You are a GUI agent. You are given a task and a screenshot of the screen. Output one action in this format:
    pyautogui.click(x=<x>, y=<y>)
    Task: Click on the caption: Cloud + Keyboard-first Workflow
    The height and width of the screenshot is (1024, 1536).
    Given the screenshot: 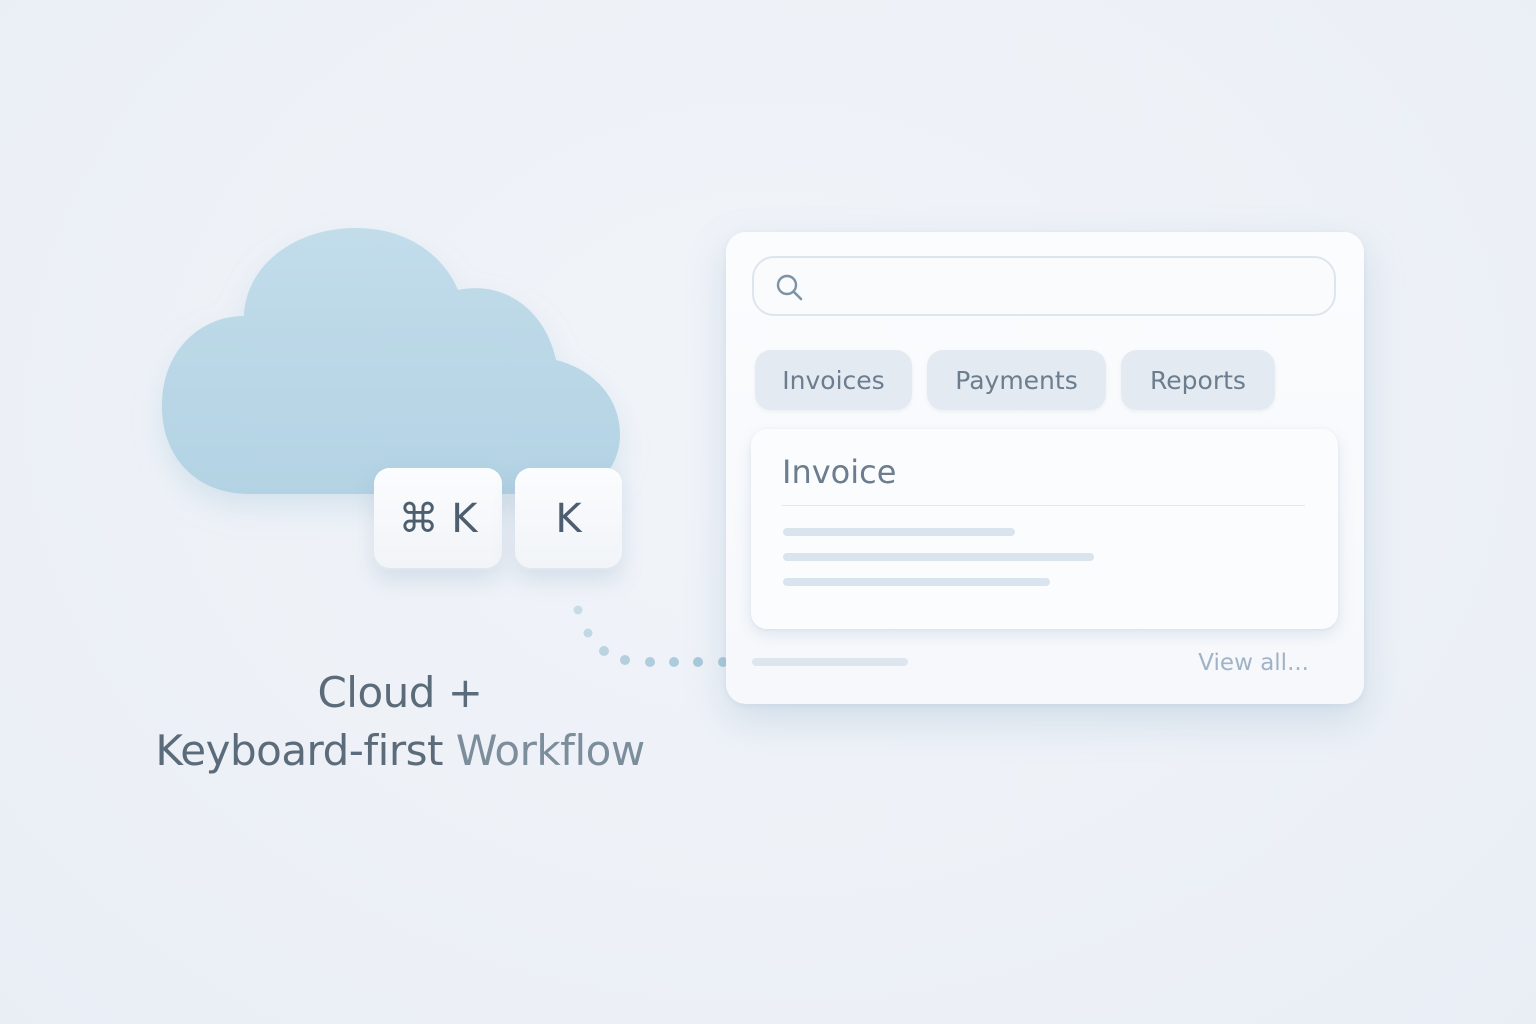 What is the action you would take?
    pyautogui.click(x=400, y=722)
    